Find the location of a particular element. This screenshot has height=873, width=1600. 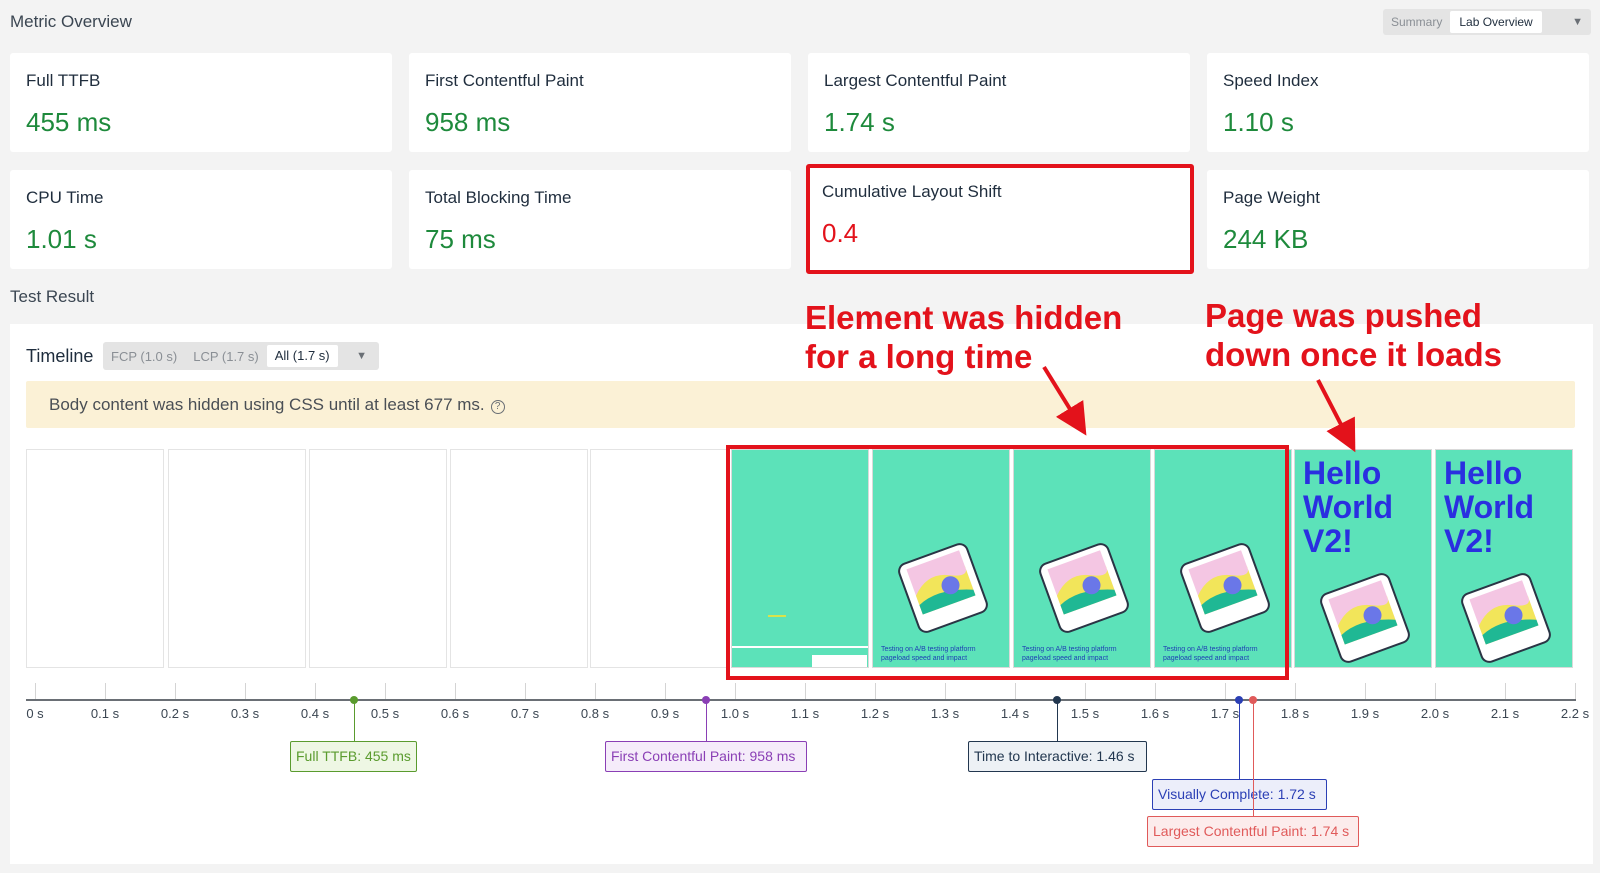

axis-tick-label: 1.1 s is located at coordinates (805, 713).